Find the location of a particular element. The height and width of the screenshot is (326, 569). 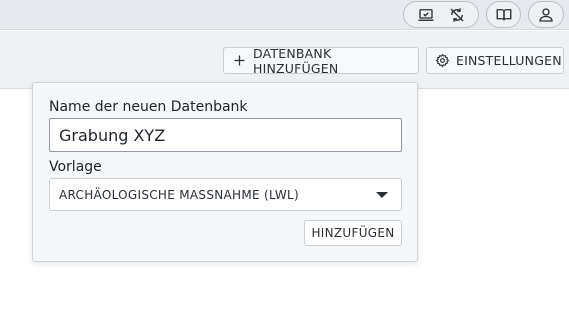

settings-button: EINSTELLUNGEN is located at coordinates (495, 60).